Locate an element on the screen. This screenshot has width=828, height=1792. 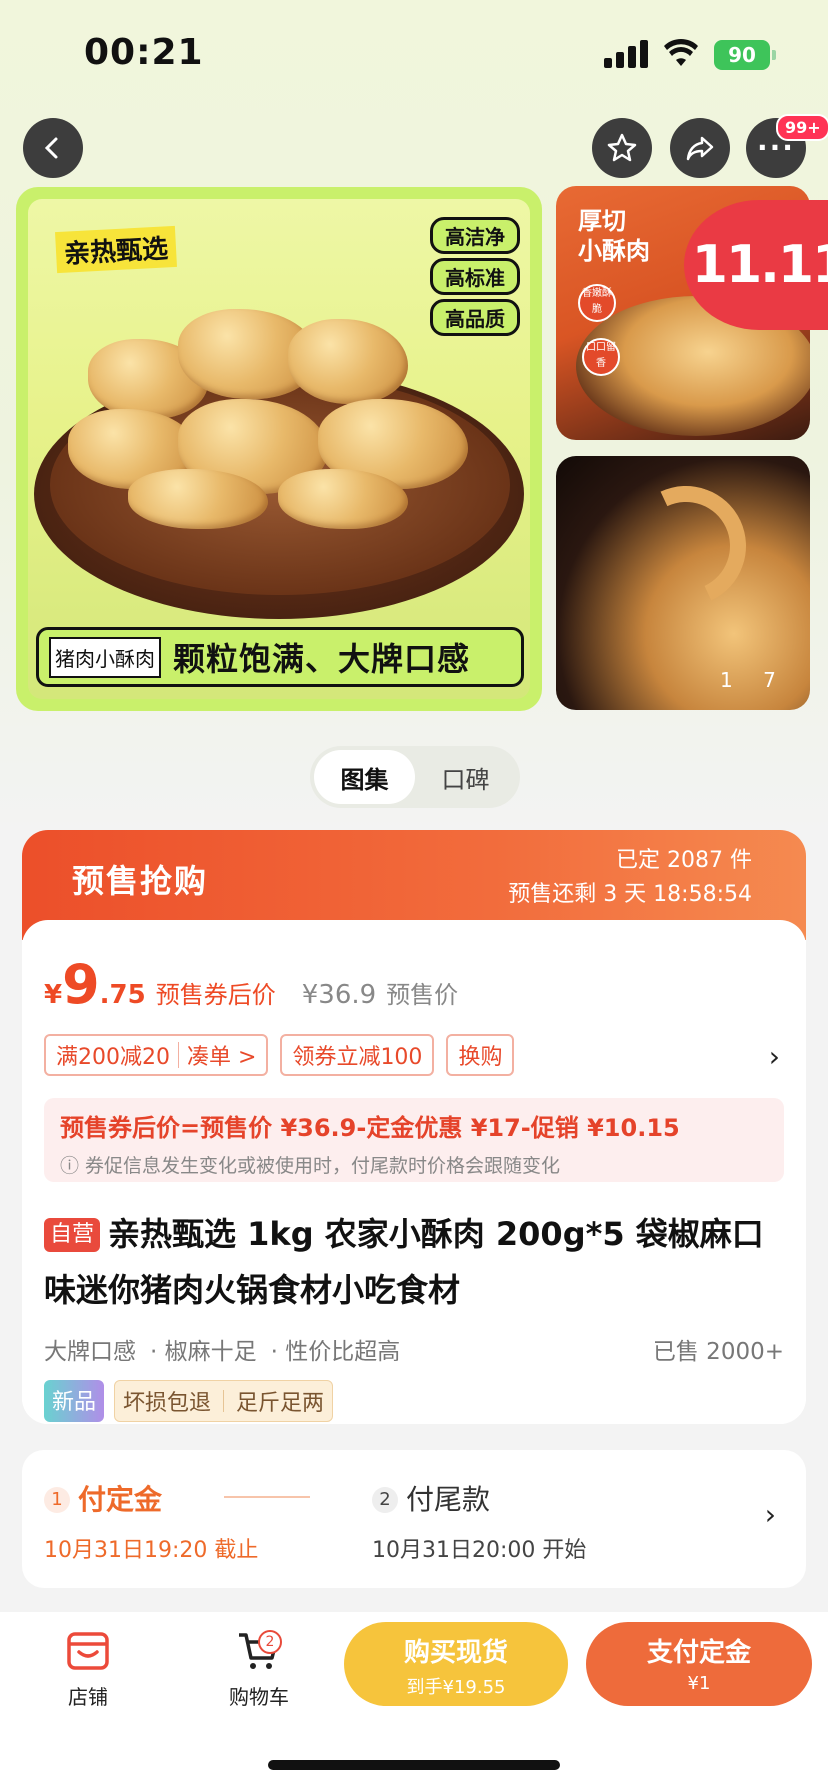
price-row: ¥ 9 .75 预售券后价 ¥36.9 预售价 is located at coordinates (251, 984).